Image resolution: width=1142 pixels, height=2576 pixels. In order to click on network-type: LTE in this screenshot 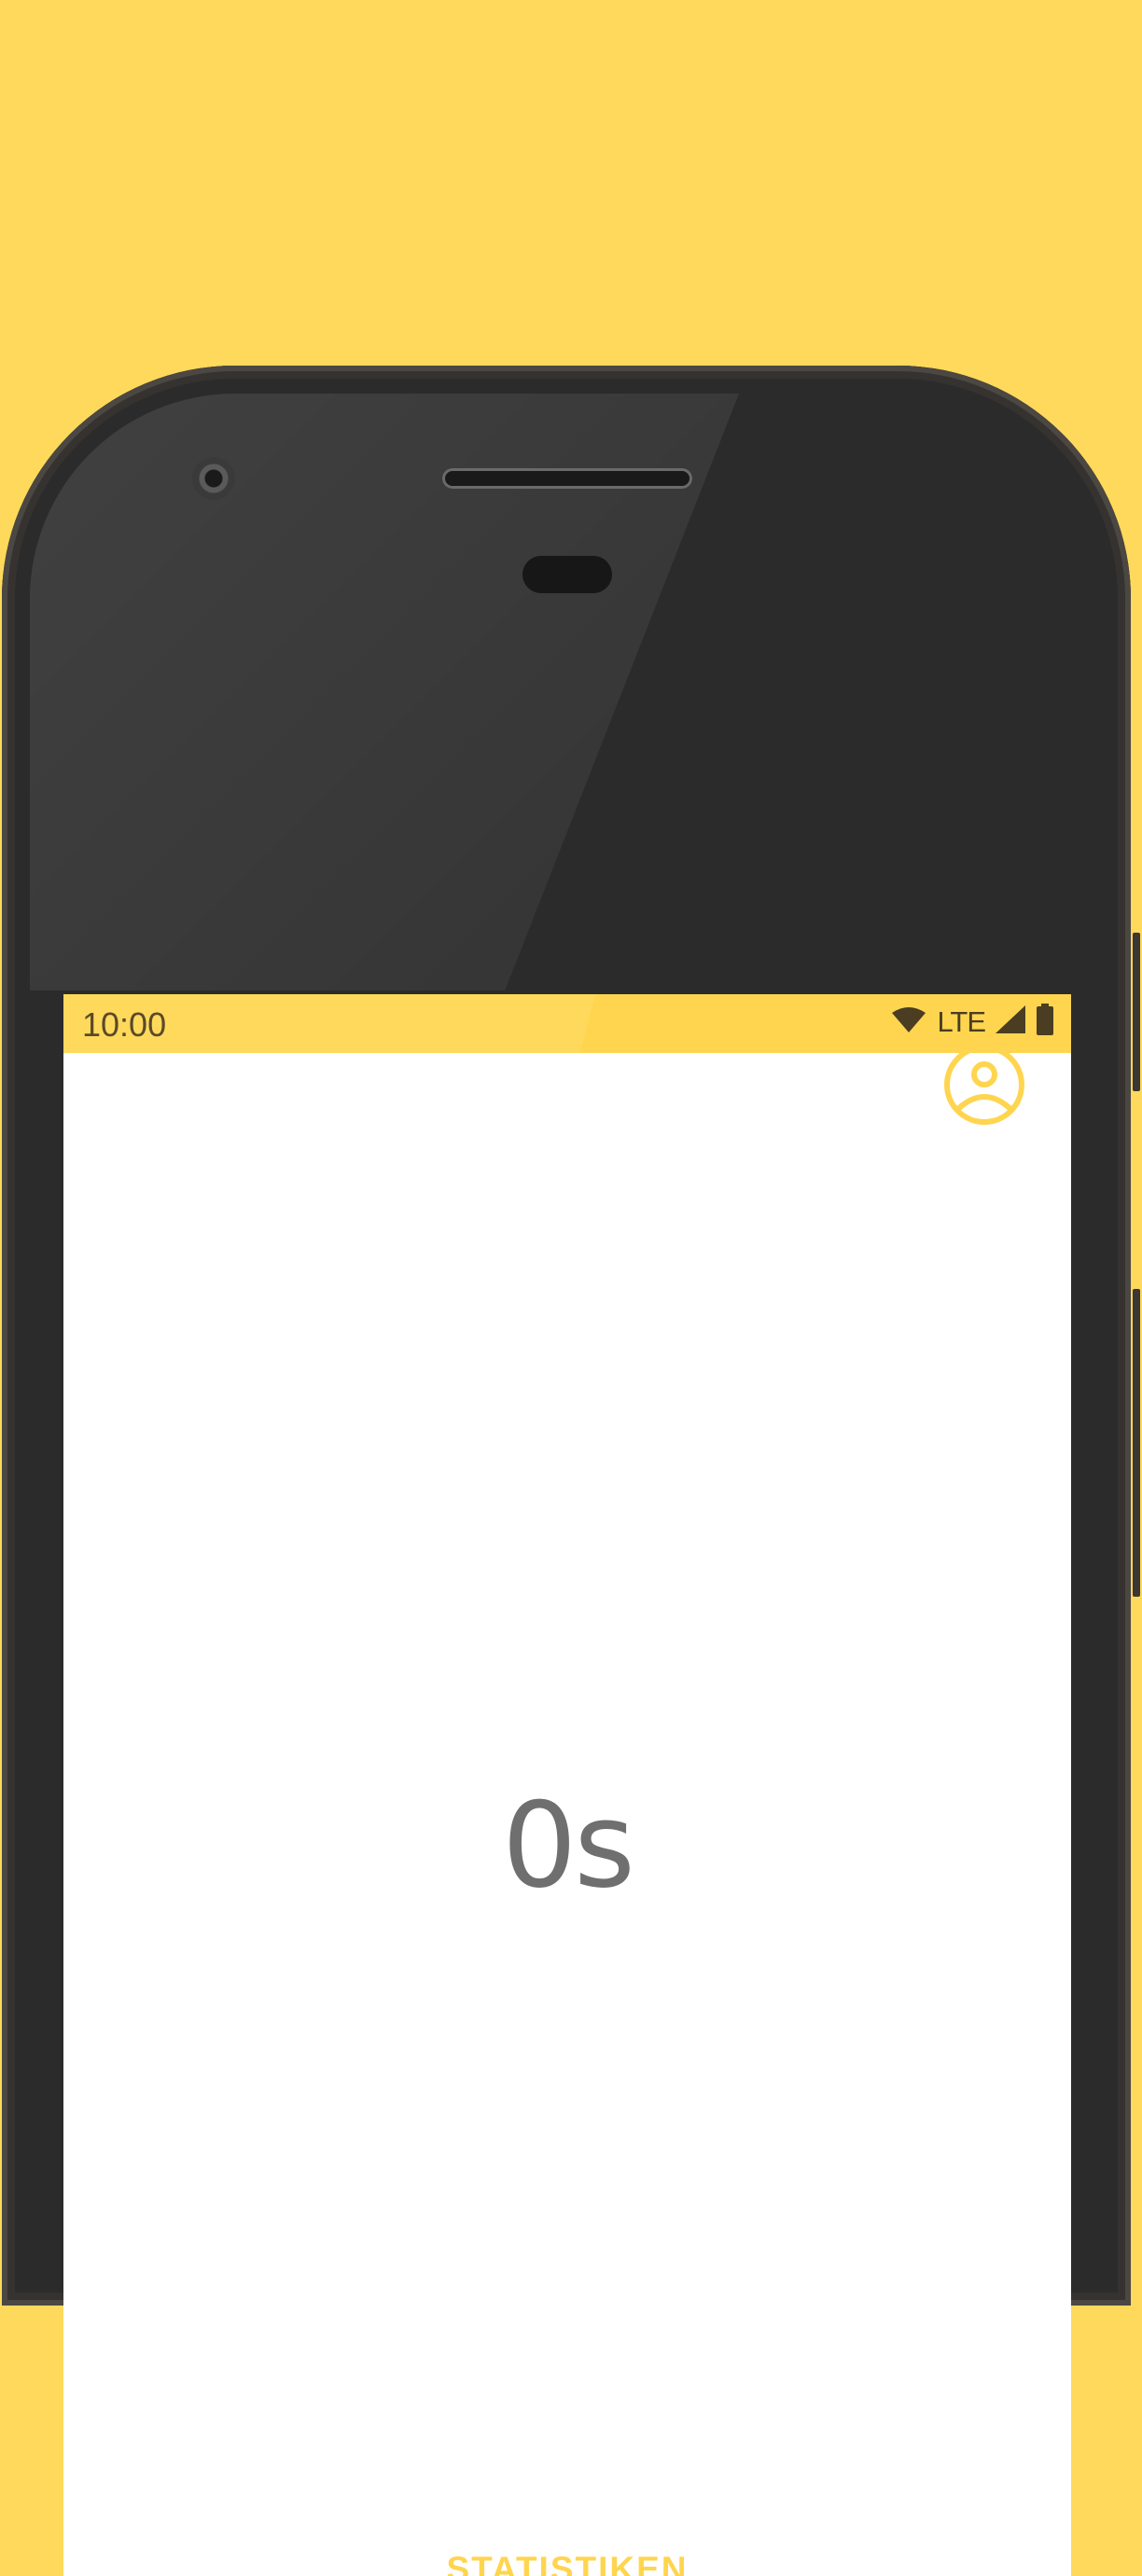, I will do `click(961, 1022)`.